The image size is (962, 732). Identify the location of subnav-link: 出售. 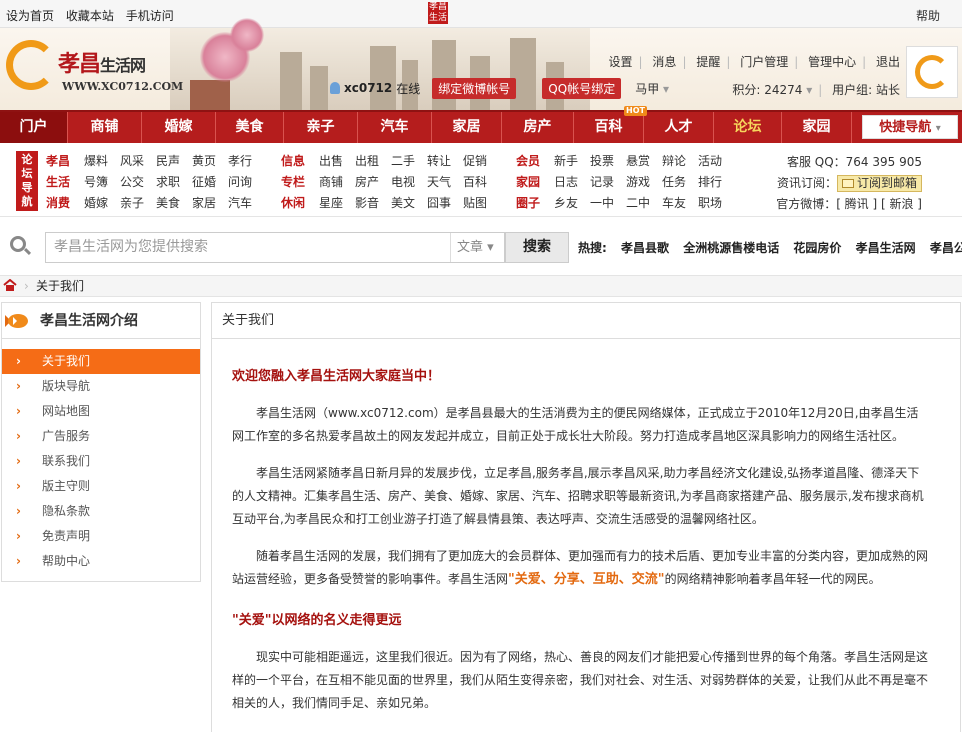
(337, 161).